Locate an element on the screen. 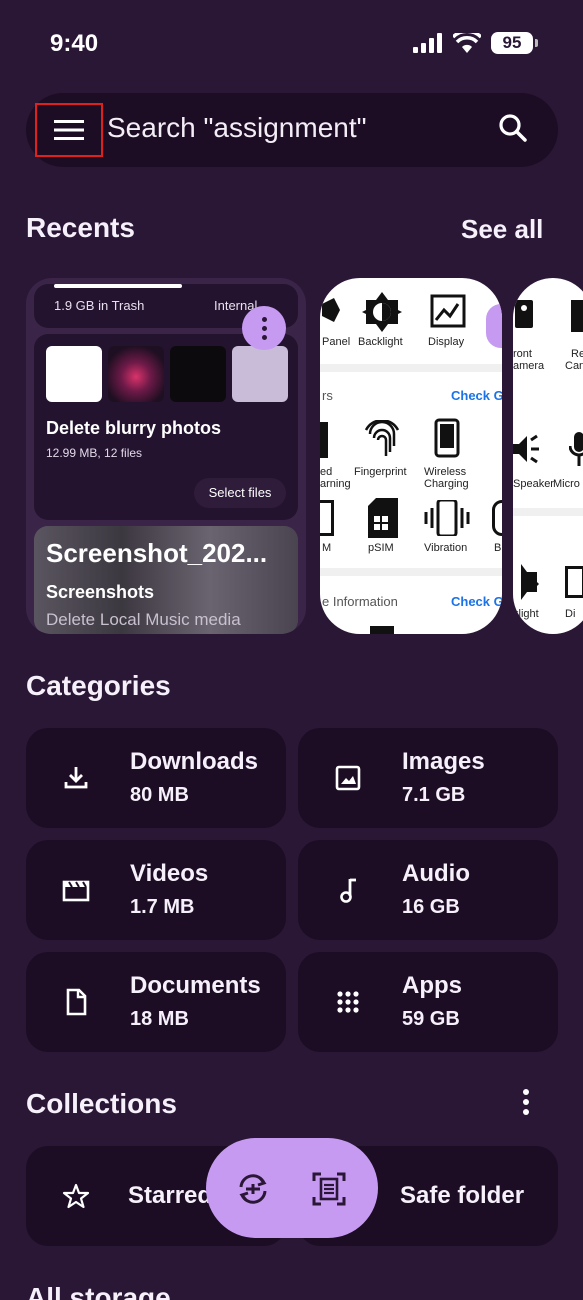 The width and height of the screenshot is (583, 1300). search-icon is located at coordinates (513, 128).